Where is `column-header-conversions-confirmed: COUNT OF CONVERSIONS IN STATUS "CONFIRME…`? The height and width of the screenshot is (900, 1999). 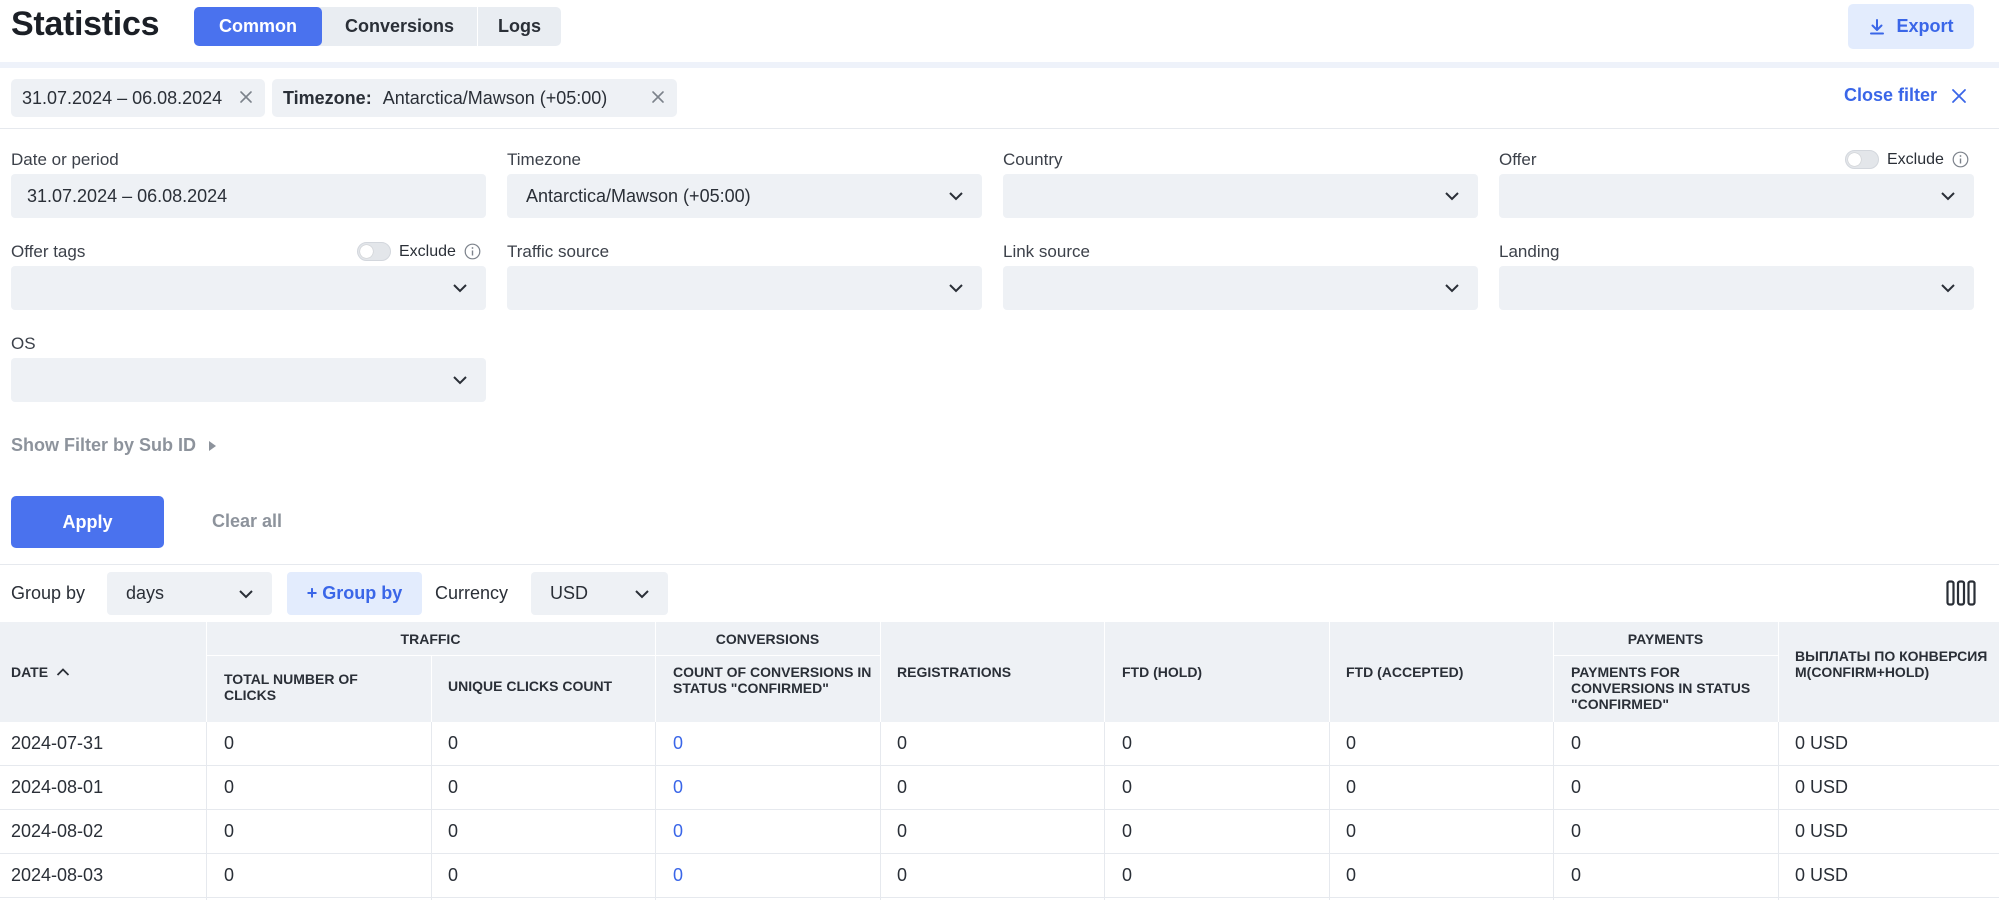
column-header-conversions-confirmed: COUNT OF CONVERSIONS IN STATUS "CONFIRME… is located at coordinates (773, 680).